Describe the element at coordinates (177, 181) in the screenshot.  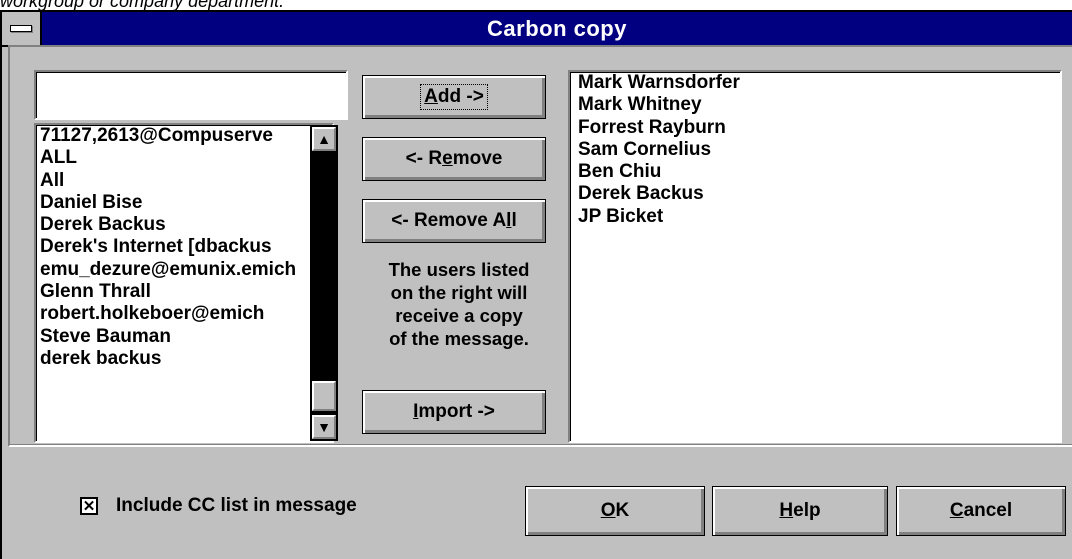
I see `list-item: All` at that location.